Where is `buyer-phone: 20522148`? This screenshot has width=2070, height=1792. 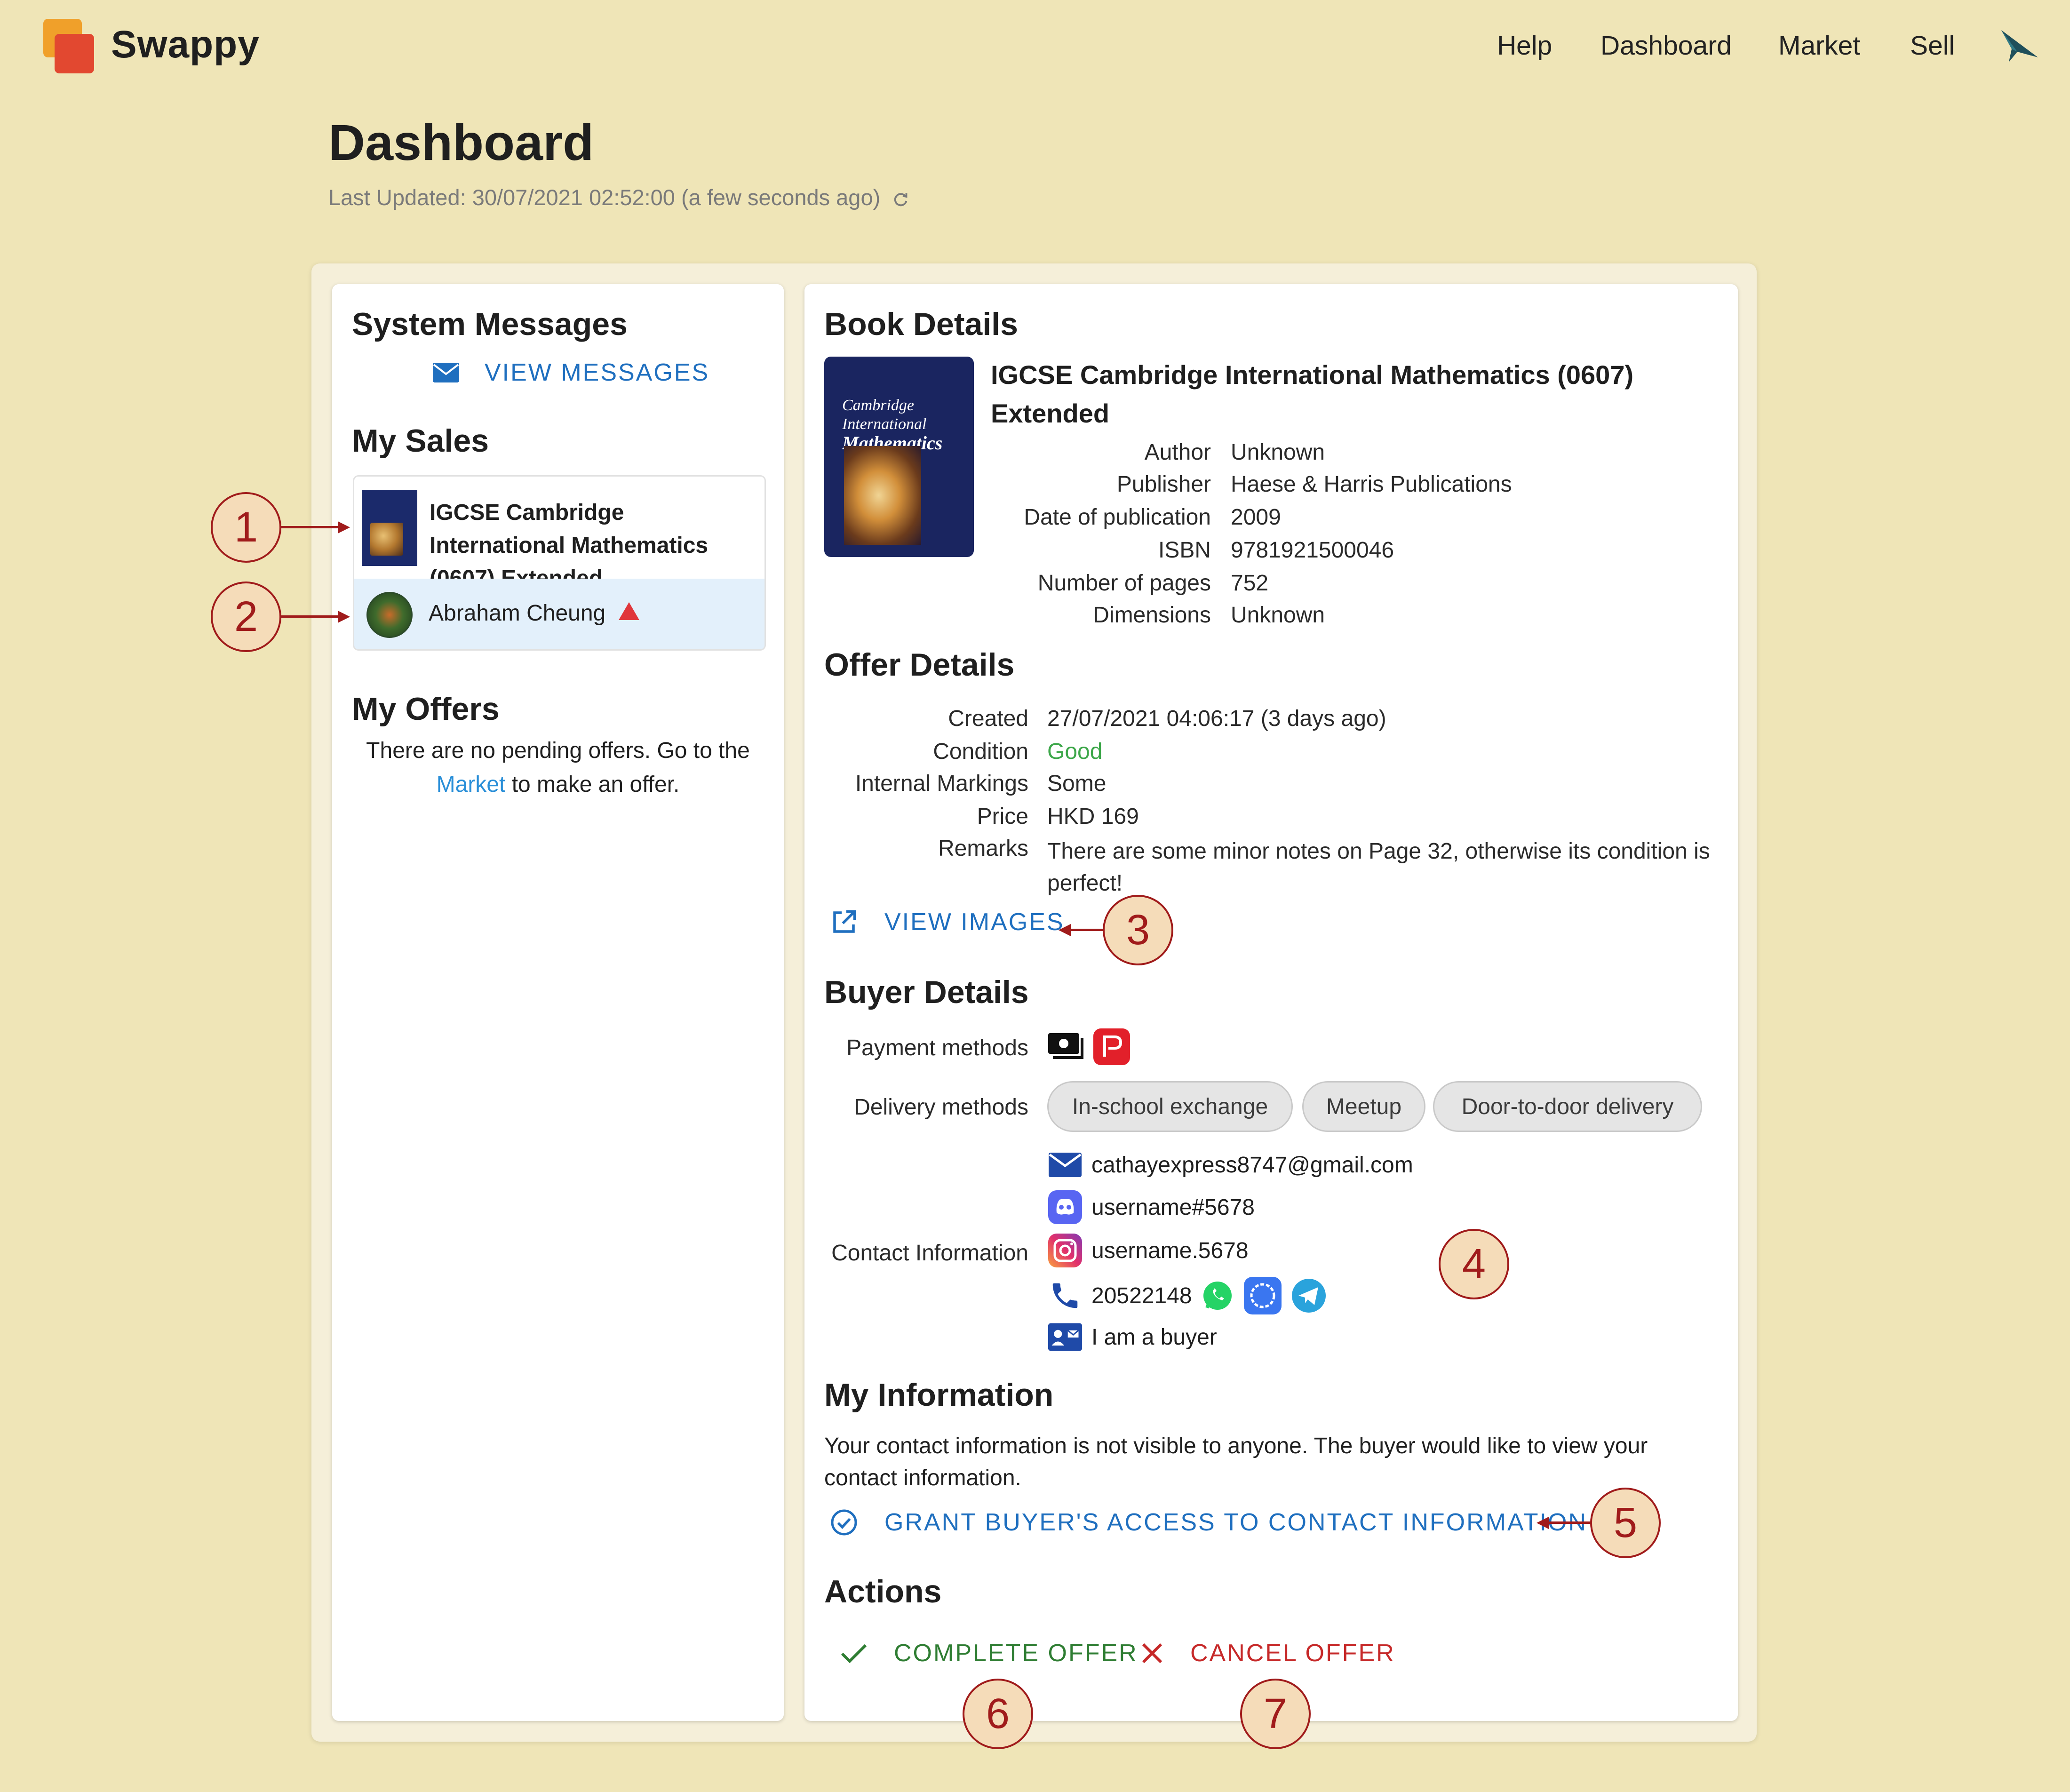 buyer-phone: 20522148 is located at coordinates (1141, 1295).